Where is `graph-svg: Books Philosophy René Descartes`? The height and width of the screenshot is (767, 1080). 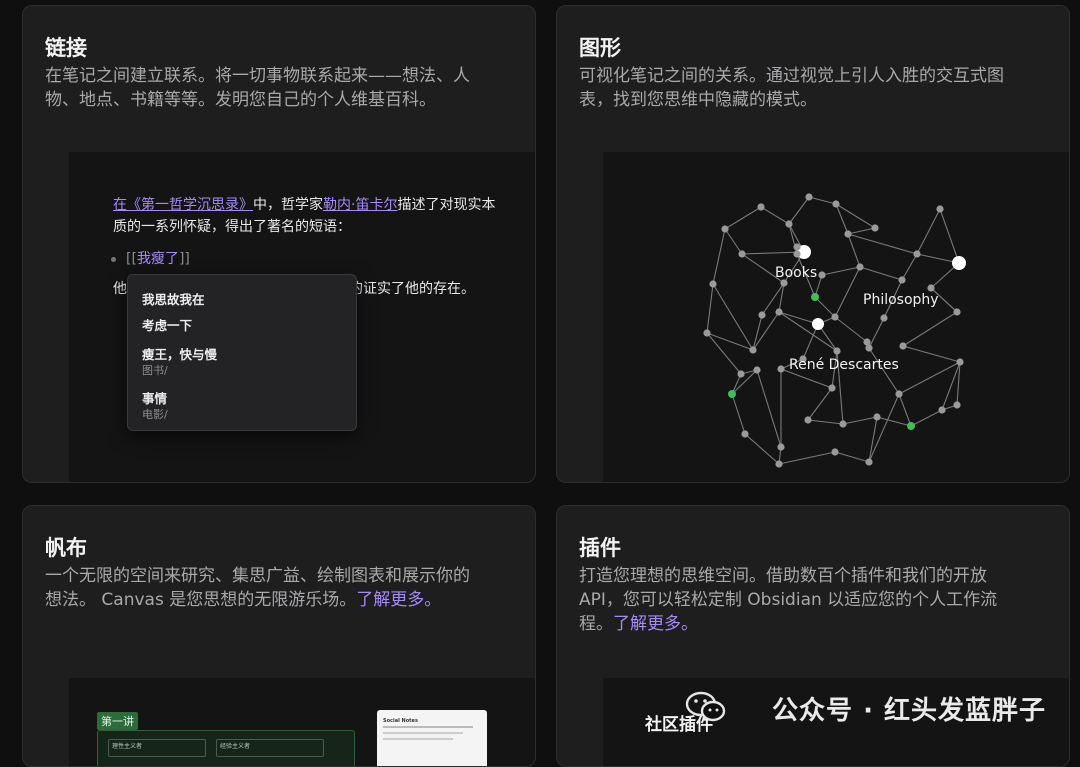 graph-svg: Books Philosophy René Descartes is located at coordinates (834, 330).